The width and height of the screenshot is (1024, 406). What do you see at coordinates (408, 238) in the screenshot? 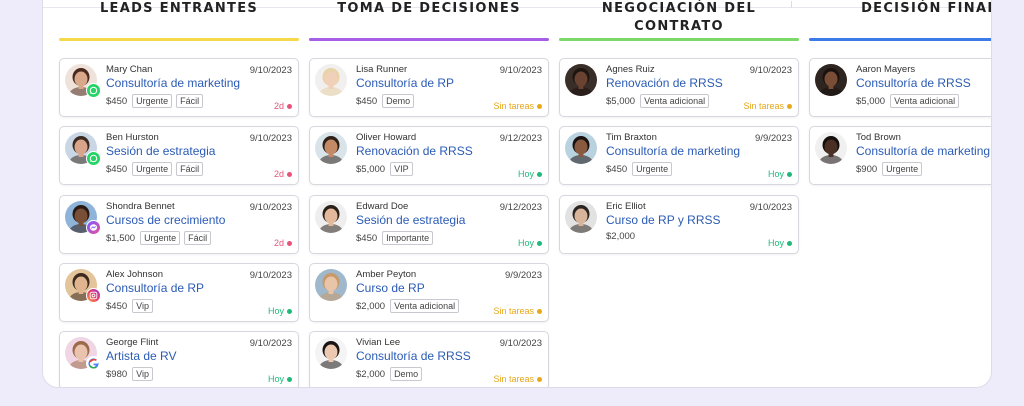
I see `tag-badge: Importante` at bounding box center [408, 238].